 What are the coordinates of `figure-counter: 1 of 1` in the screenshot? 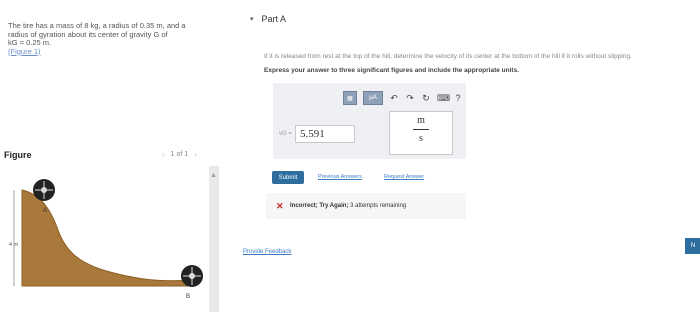 It's located at (179, 154).